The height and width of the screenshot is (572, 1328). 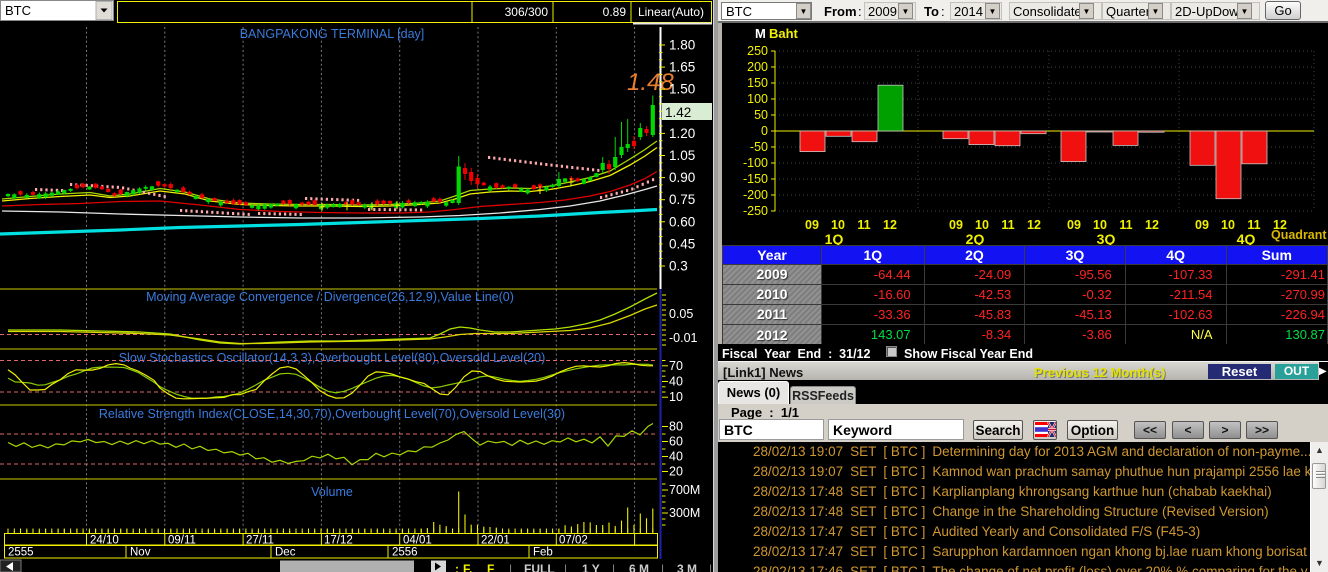 What do you see at coordinates (682, 89) in the screenshot?
I see `svg-text: 1.50` at bounding box center [682, 89].